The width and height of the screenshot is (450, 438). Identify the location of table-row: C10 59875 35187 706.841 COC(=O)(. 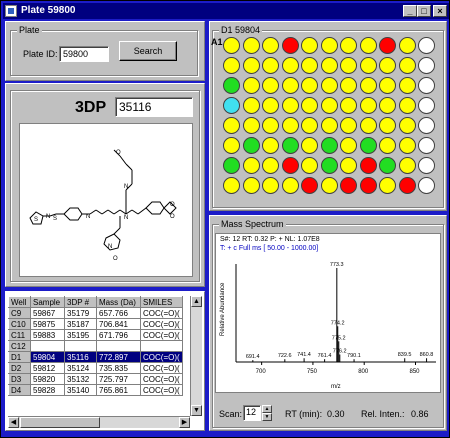
(95, 324).